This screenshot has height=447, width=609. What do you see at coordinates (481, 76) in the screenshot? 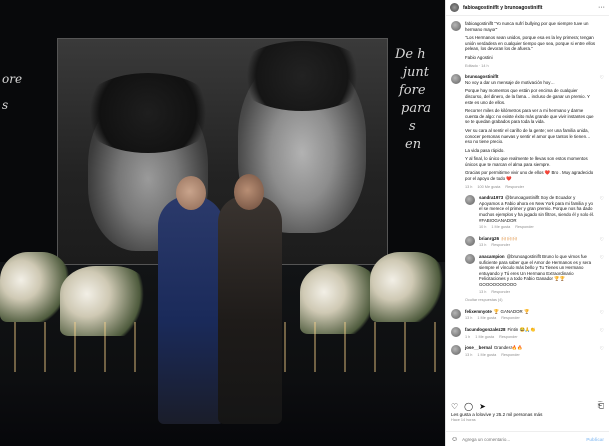
I see `comment-username: brunoagostiniflt` at bounding box center [481, 76].